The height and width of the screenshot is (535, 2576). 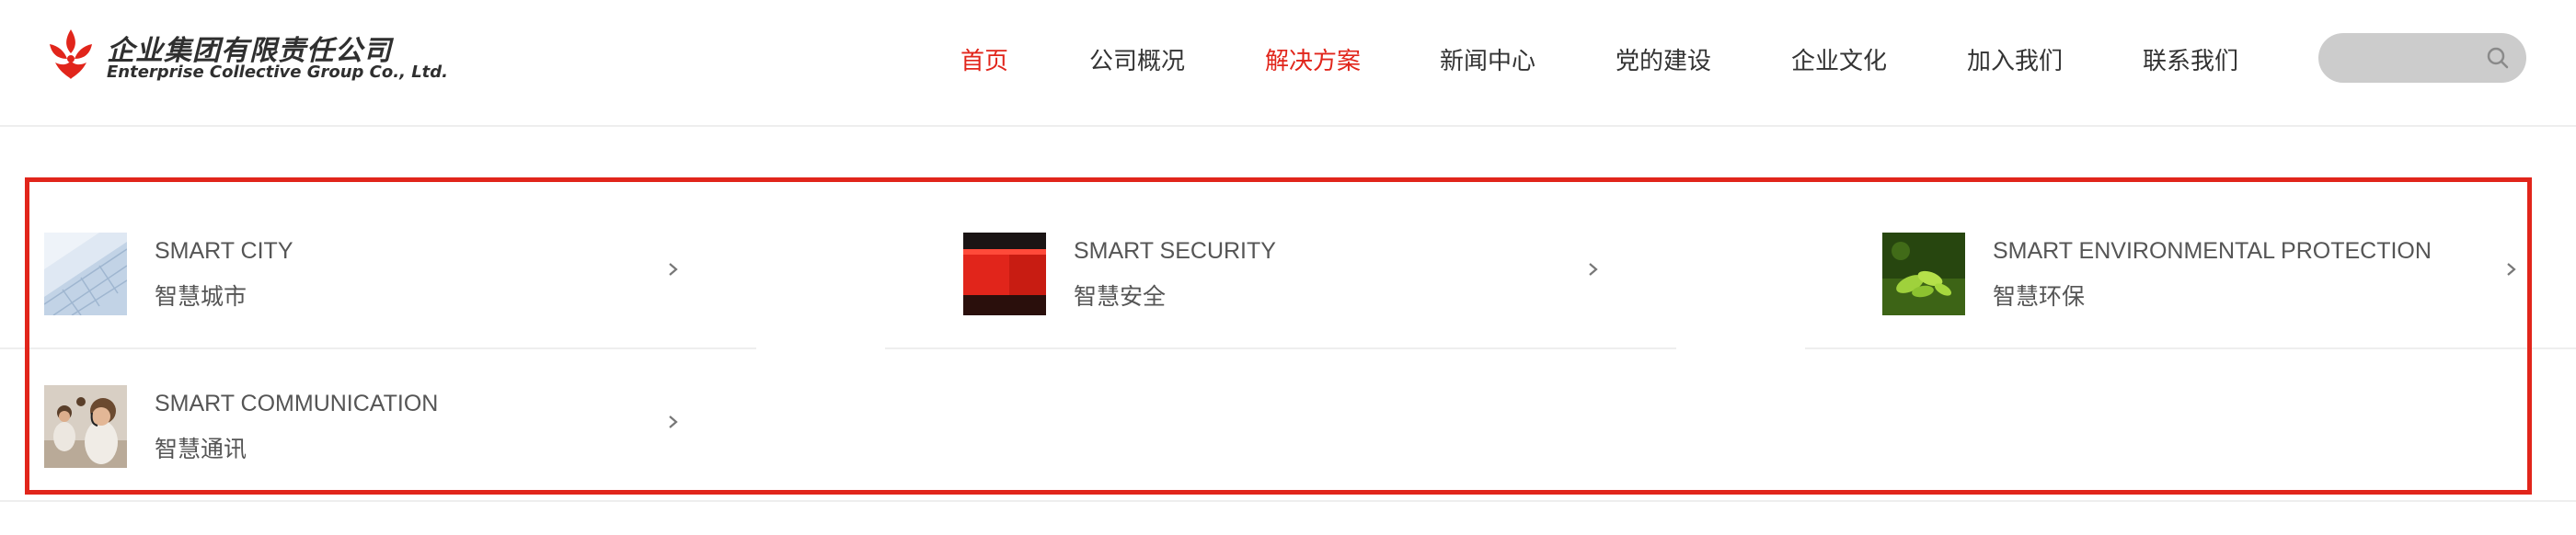 What do you see at coordinates (85, 274) in the screenshot?
I see `glass-building-image` at bounding box center [85, 274].